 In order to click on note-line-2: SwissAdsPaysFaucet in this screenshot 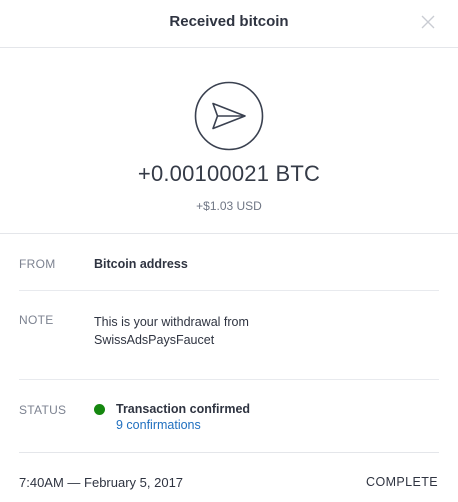, I will do `click(154, 340)`.